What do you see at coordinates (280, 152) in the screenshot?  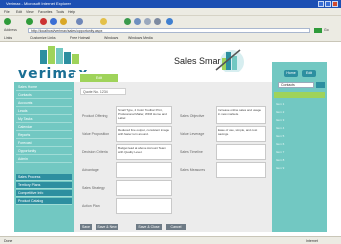 I see `right-list-item: Item 7` at bounding box center [280, 152].